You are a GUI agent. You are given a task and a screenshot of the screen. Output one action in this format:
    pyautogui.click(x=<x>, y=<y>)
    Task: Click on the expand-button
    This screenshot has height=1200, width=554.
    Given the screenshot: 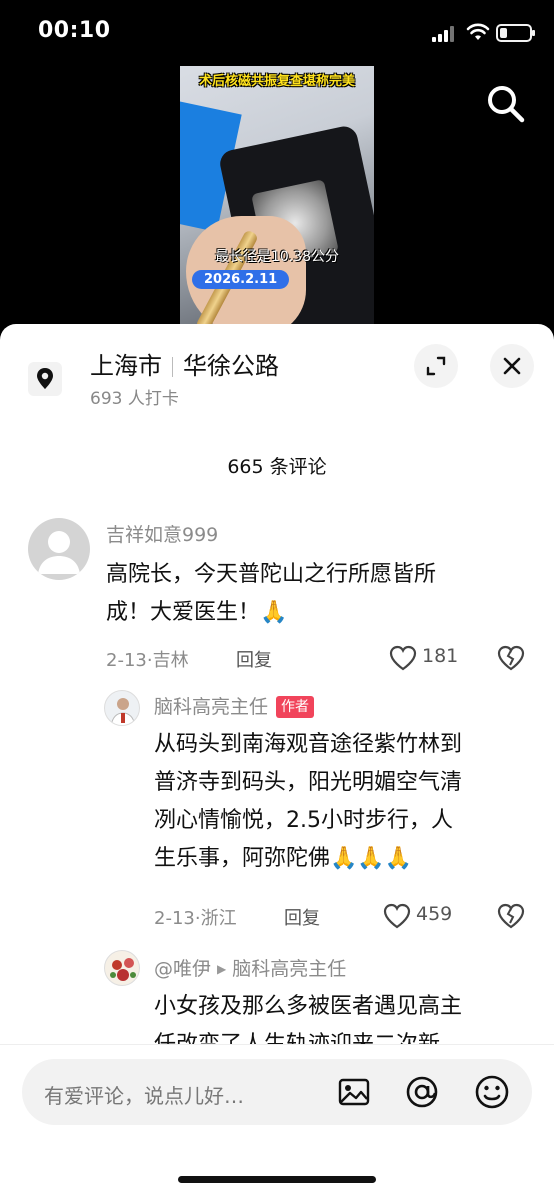 What is the action you would take?
    pyautogui.click(x=436, y=366)
    